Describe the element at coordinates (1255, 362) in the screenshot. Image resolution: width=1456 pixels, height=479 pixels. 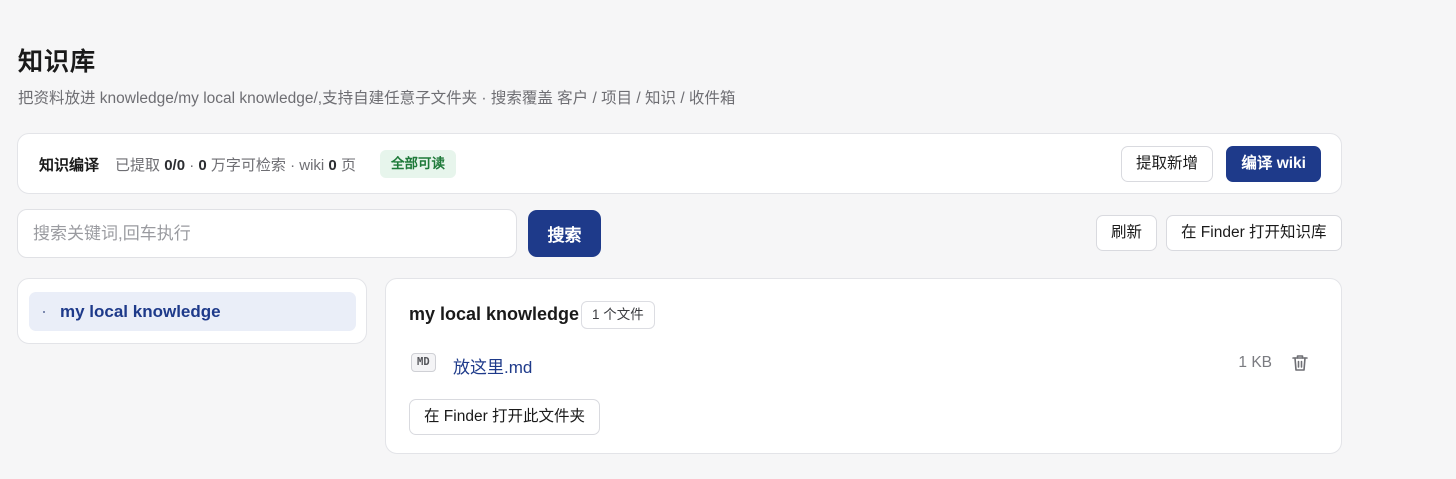
I see `file-size: 1 KB` at that location.